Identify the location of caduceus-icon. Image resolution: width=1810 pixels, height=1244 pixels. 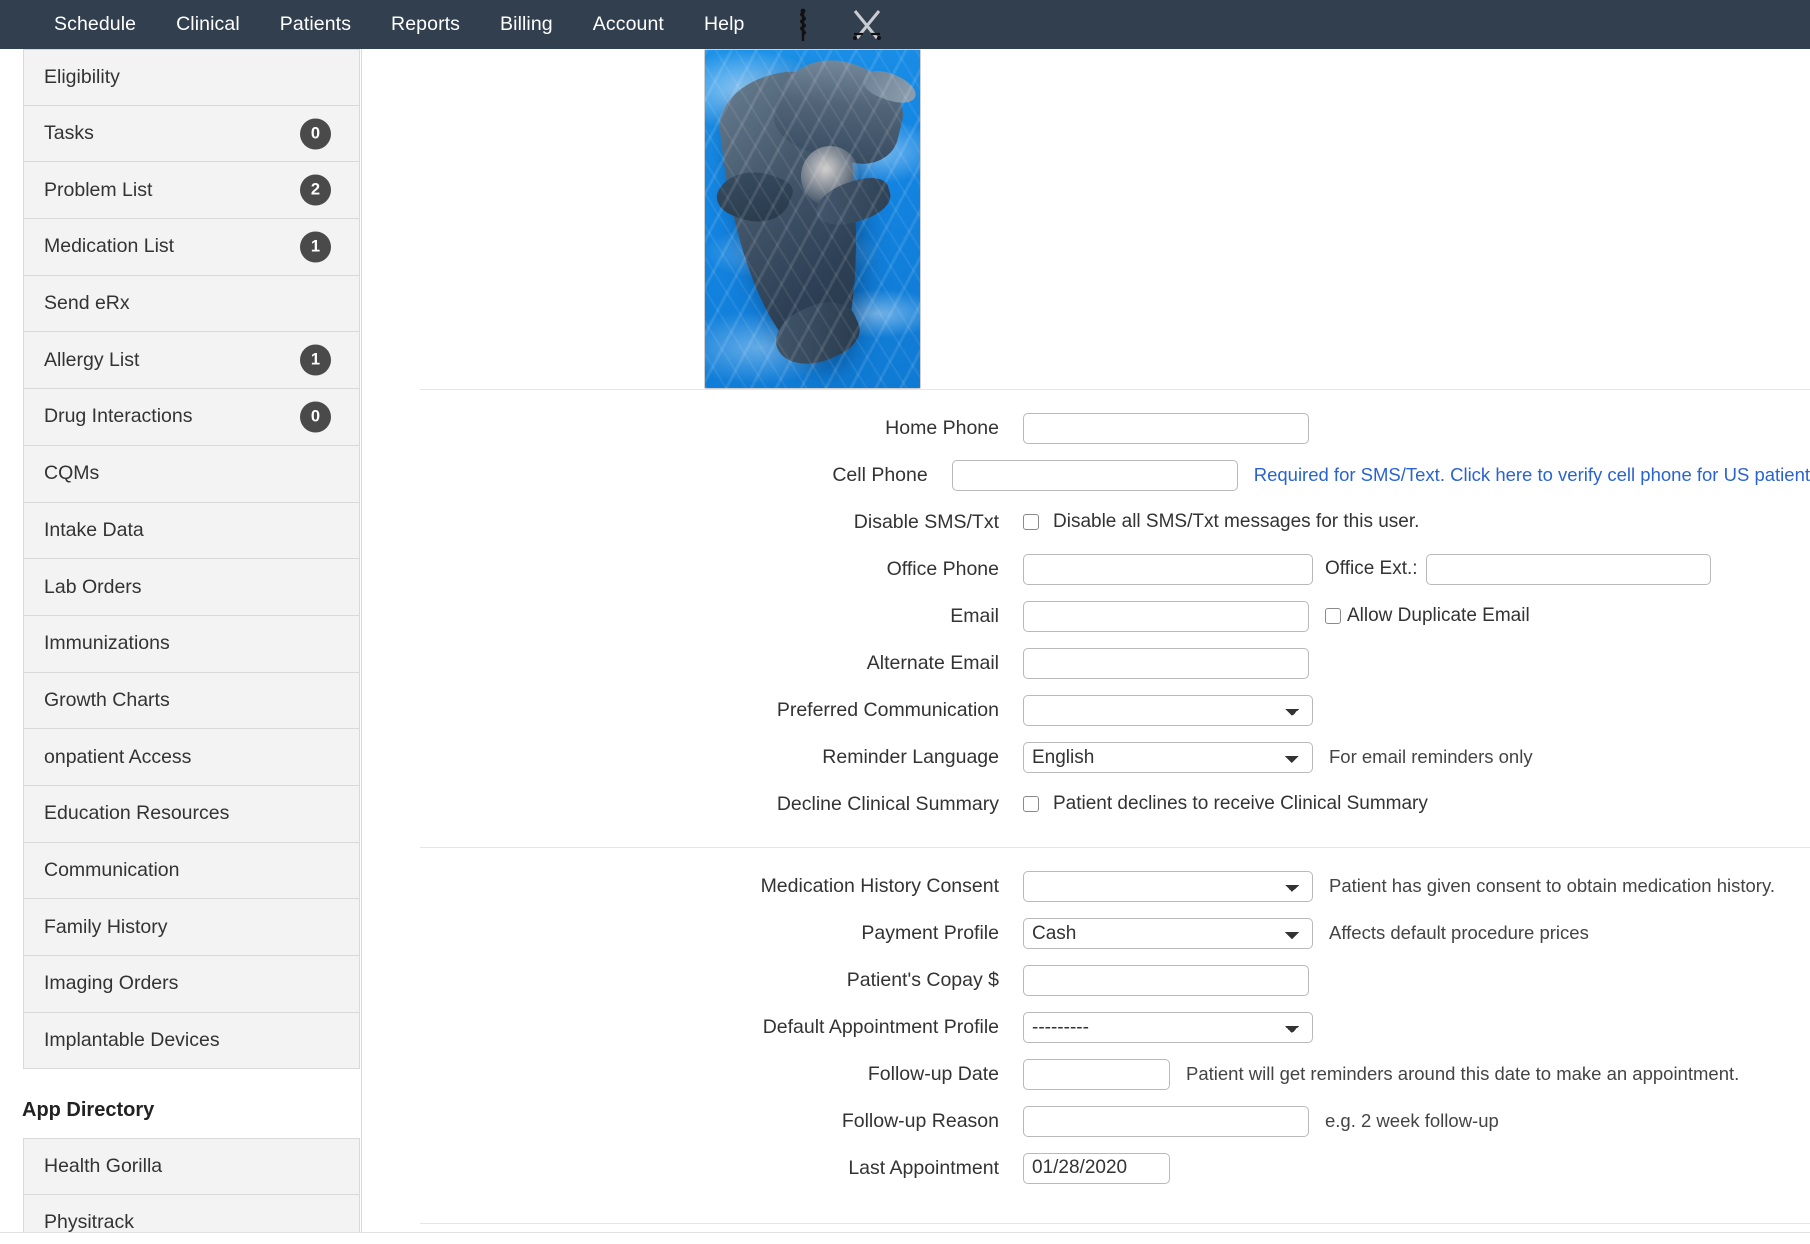
(803, 25).